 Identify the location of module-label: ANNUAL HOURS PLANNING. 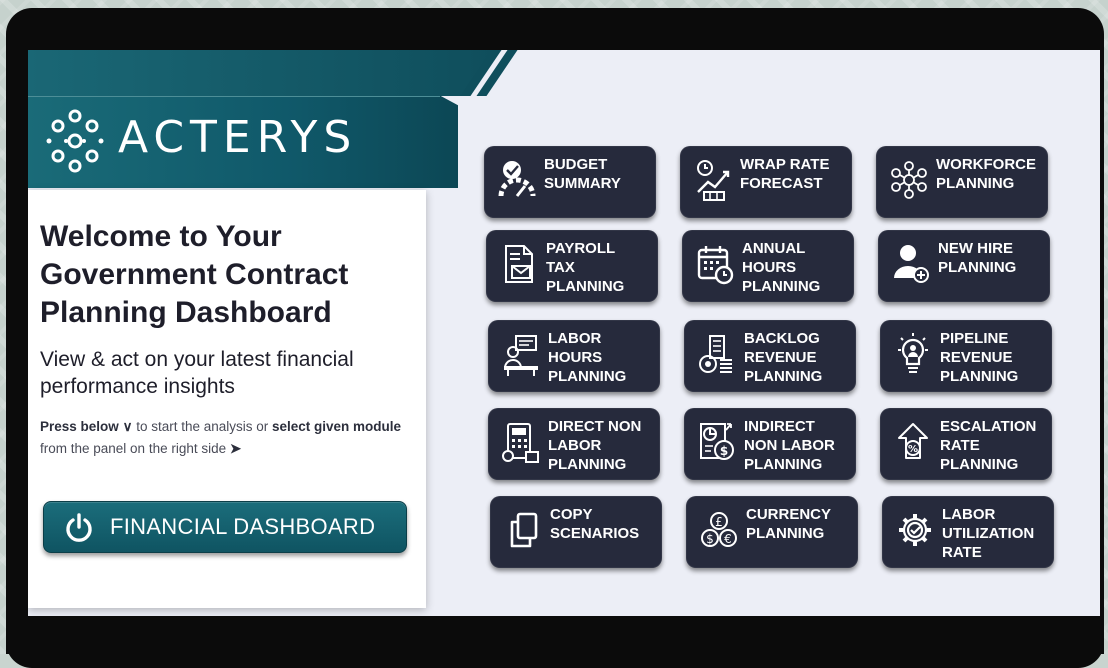
(781, 267).